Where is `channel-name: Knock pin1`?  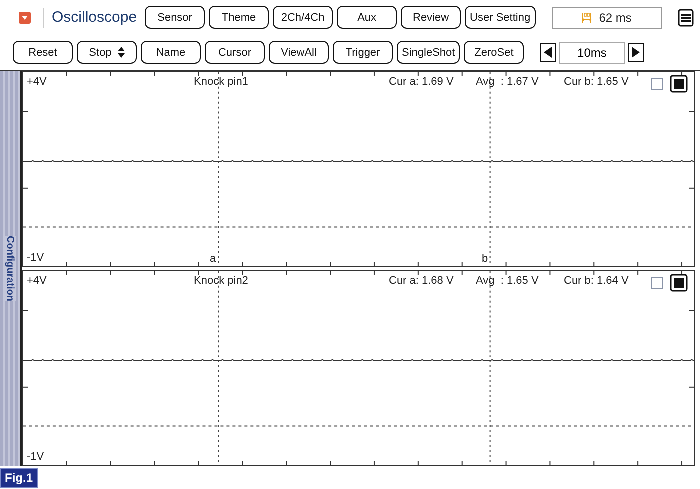 channel-name: Knock pin1 is located at coordinates (221, 82).